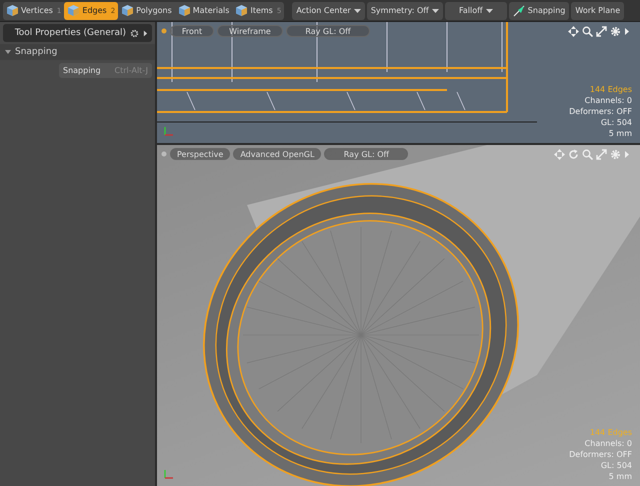 The image size is (640, 486). Describe the element at coordinates (192, 31) in the screenshot. I see `viewport-option-button: Front` at that location.